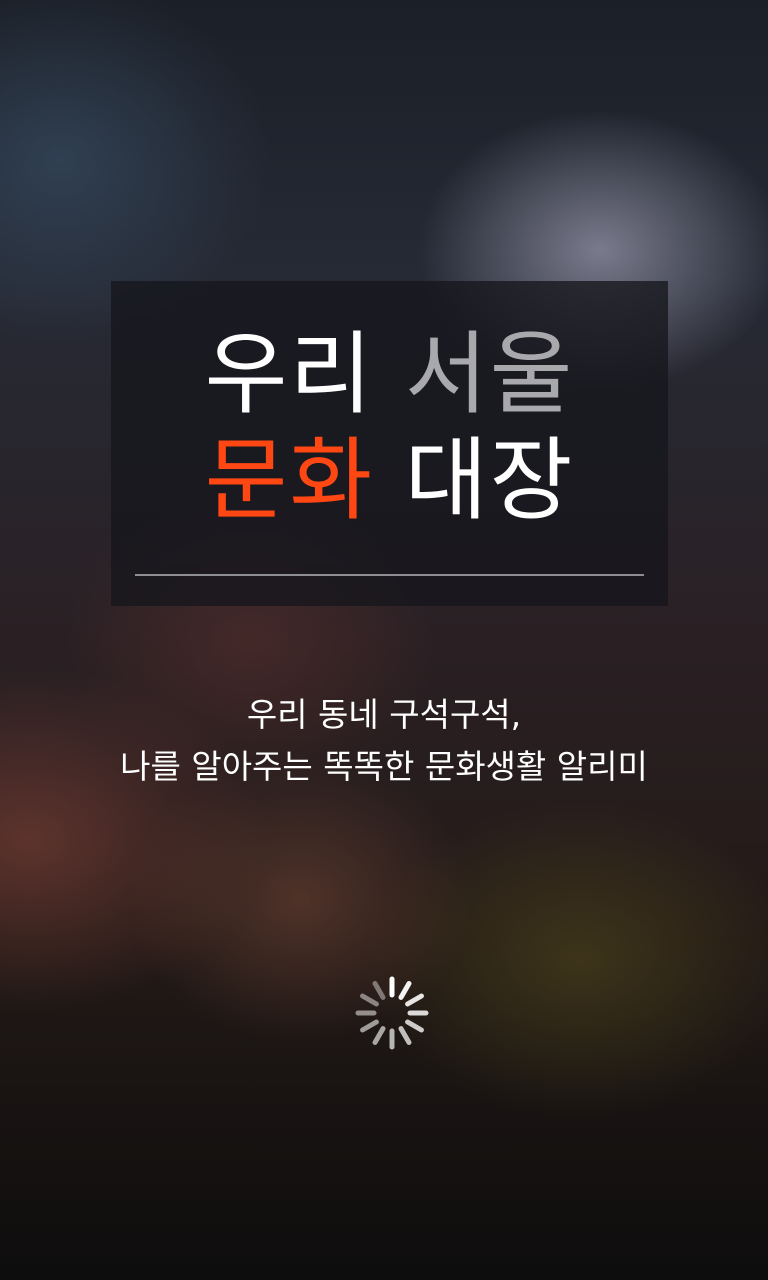 Image resolution: width=768 pixels, height=1280 pixels. Describe the element at coordinates (389, 375) in the screenshot. I see `app-title-line-1: 우리 서울` at that location.